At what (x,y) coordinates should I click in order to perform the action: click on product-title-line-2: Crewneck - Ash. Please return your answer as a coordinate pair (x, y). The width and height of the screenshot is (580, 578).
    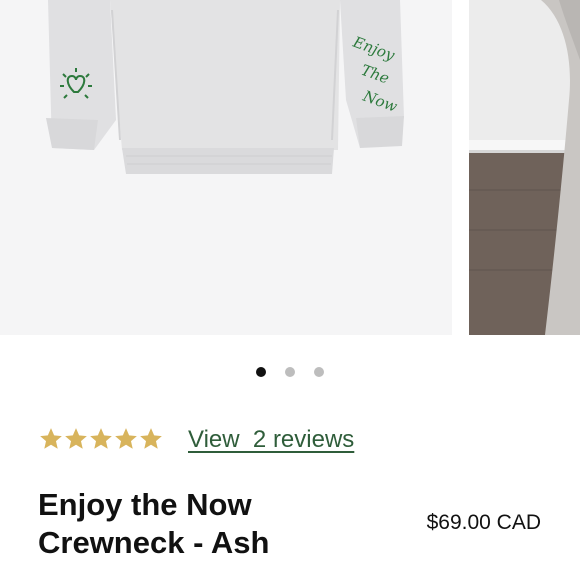
    Looking at the image, I should click on (154, 542).